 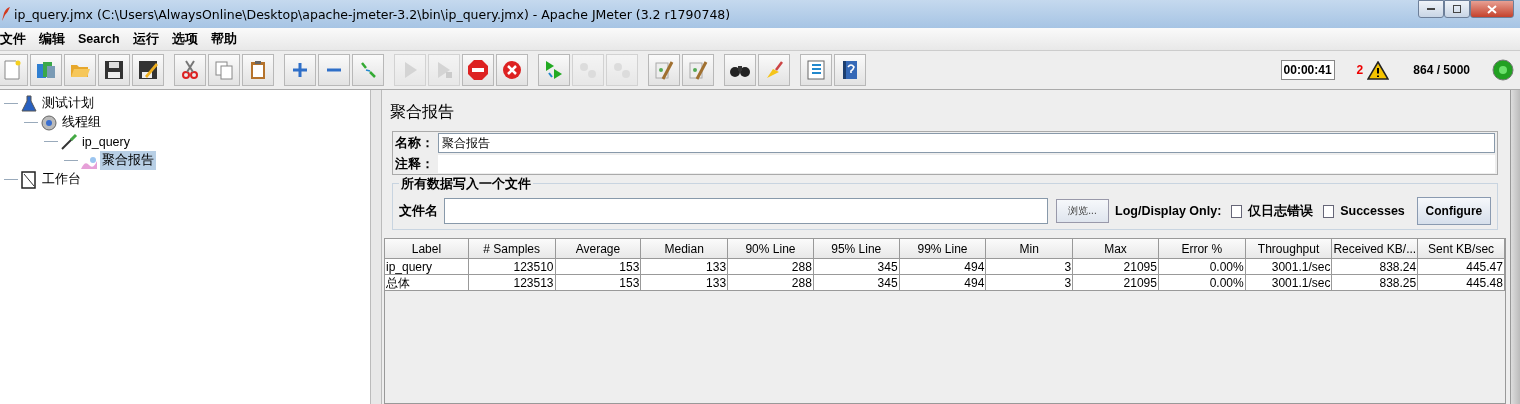 I want to click on tree-item: 测试计划, so click(x=68, y=103).